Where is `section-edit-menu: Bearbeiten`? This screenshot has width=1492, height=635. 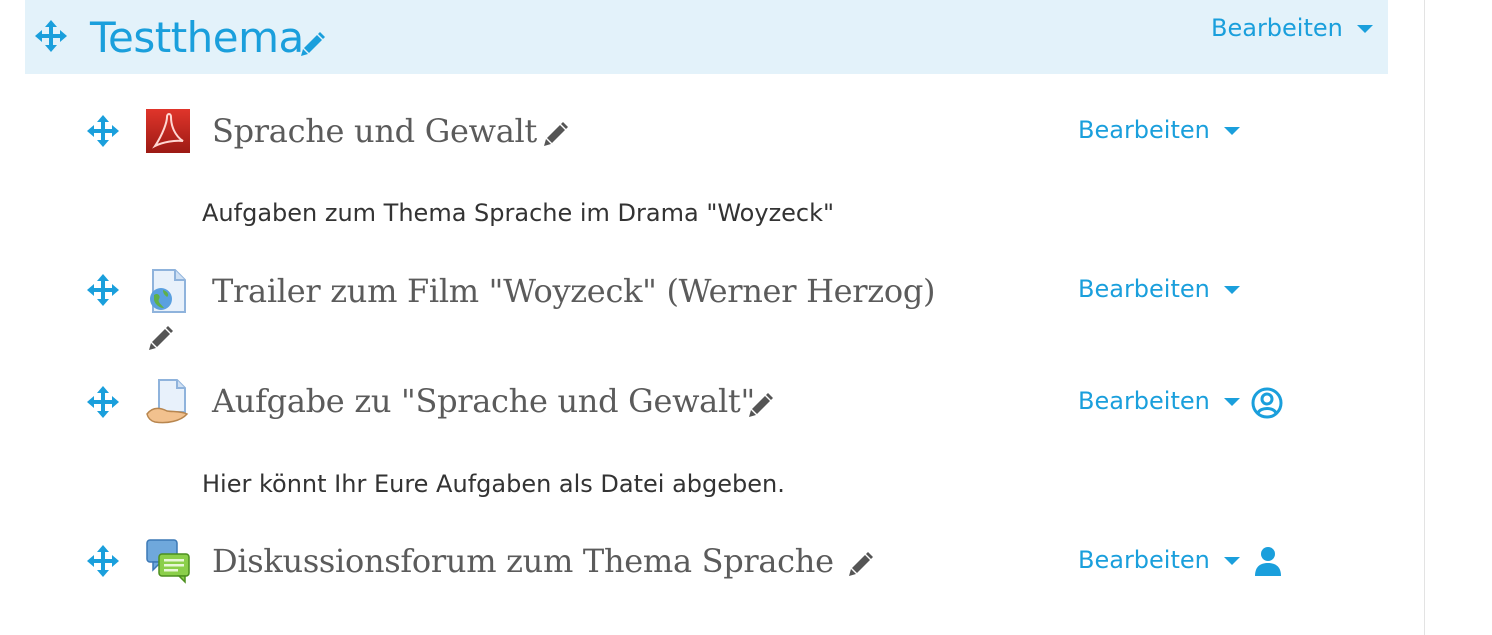 section-edit-menu: Bearbeiten is located at coordinates (1292, 28).